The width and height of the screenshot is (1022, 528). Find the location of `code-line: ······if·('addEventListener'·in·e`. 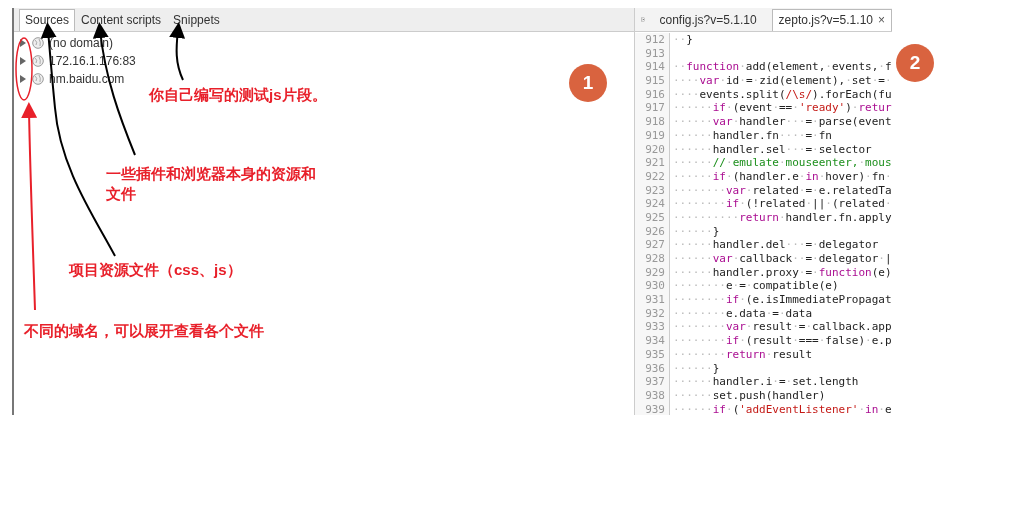

code-line: ······if·('addEventListener'·in·e is located at coordinates (782, 408).